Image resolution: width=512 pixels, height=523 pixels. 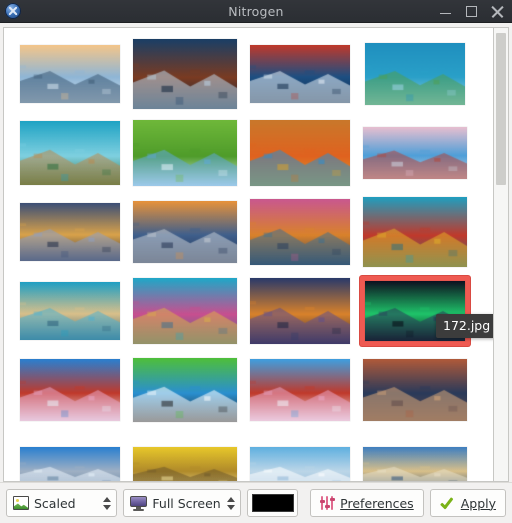 What do you see at coordinates (501, 254) in the screenshot?
I see `vertical-scrollbar` at bounding box center [501, 254].